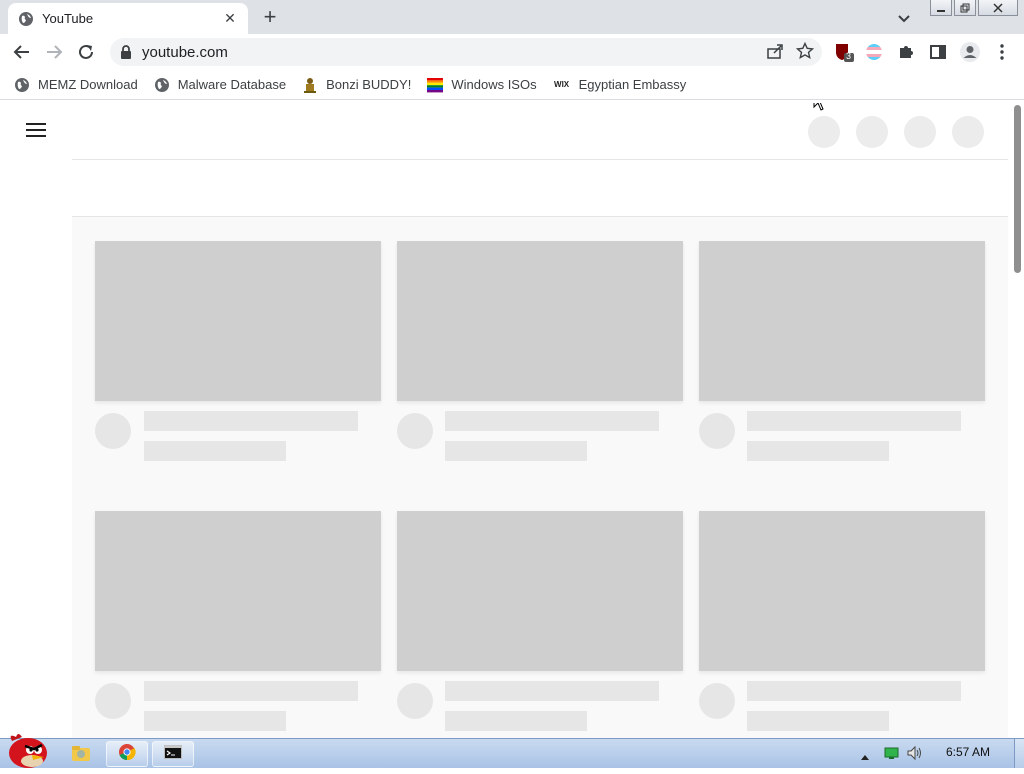 The width and height of the screenshot is (1024, 774). Describe the element at coordinates (88, 84) in the screenshot. I see `bookmark-label: MEMZ Download` at that location.